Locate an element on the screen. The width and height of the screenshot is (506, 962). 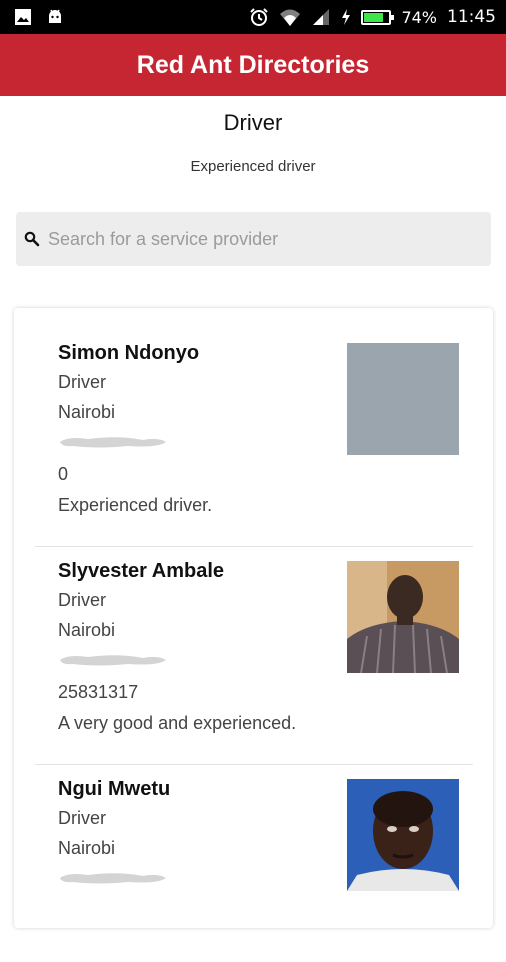
category-title: Driver is located at coordinates (253, 122).